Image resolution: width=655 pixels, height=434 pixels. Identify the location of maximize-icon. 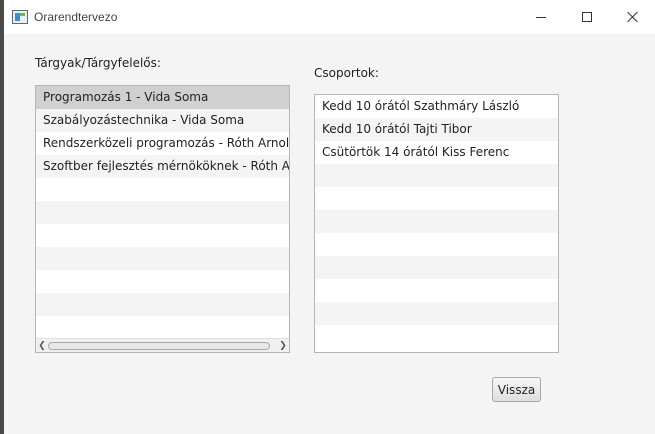
(587, 17).